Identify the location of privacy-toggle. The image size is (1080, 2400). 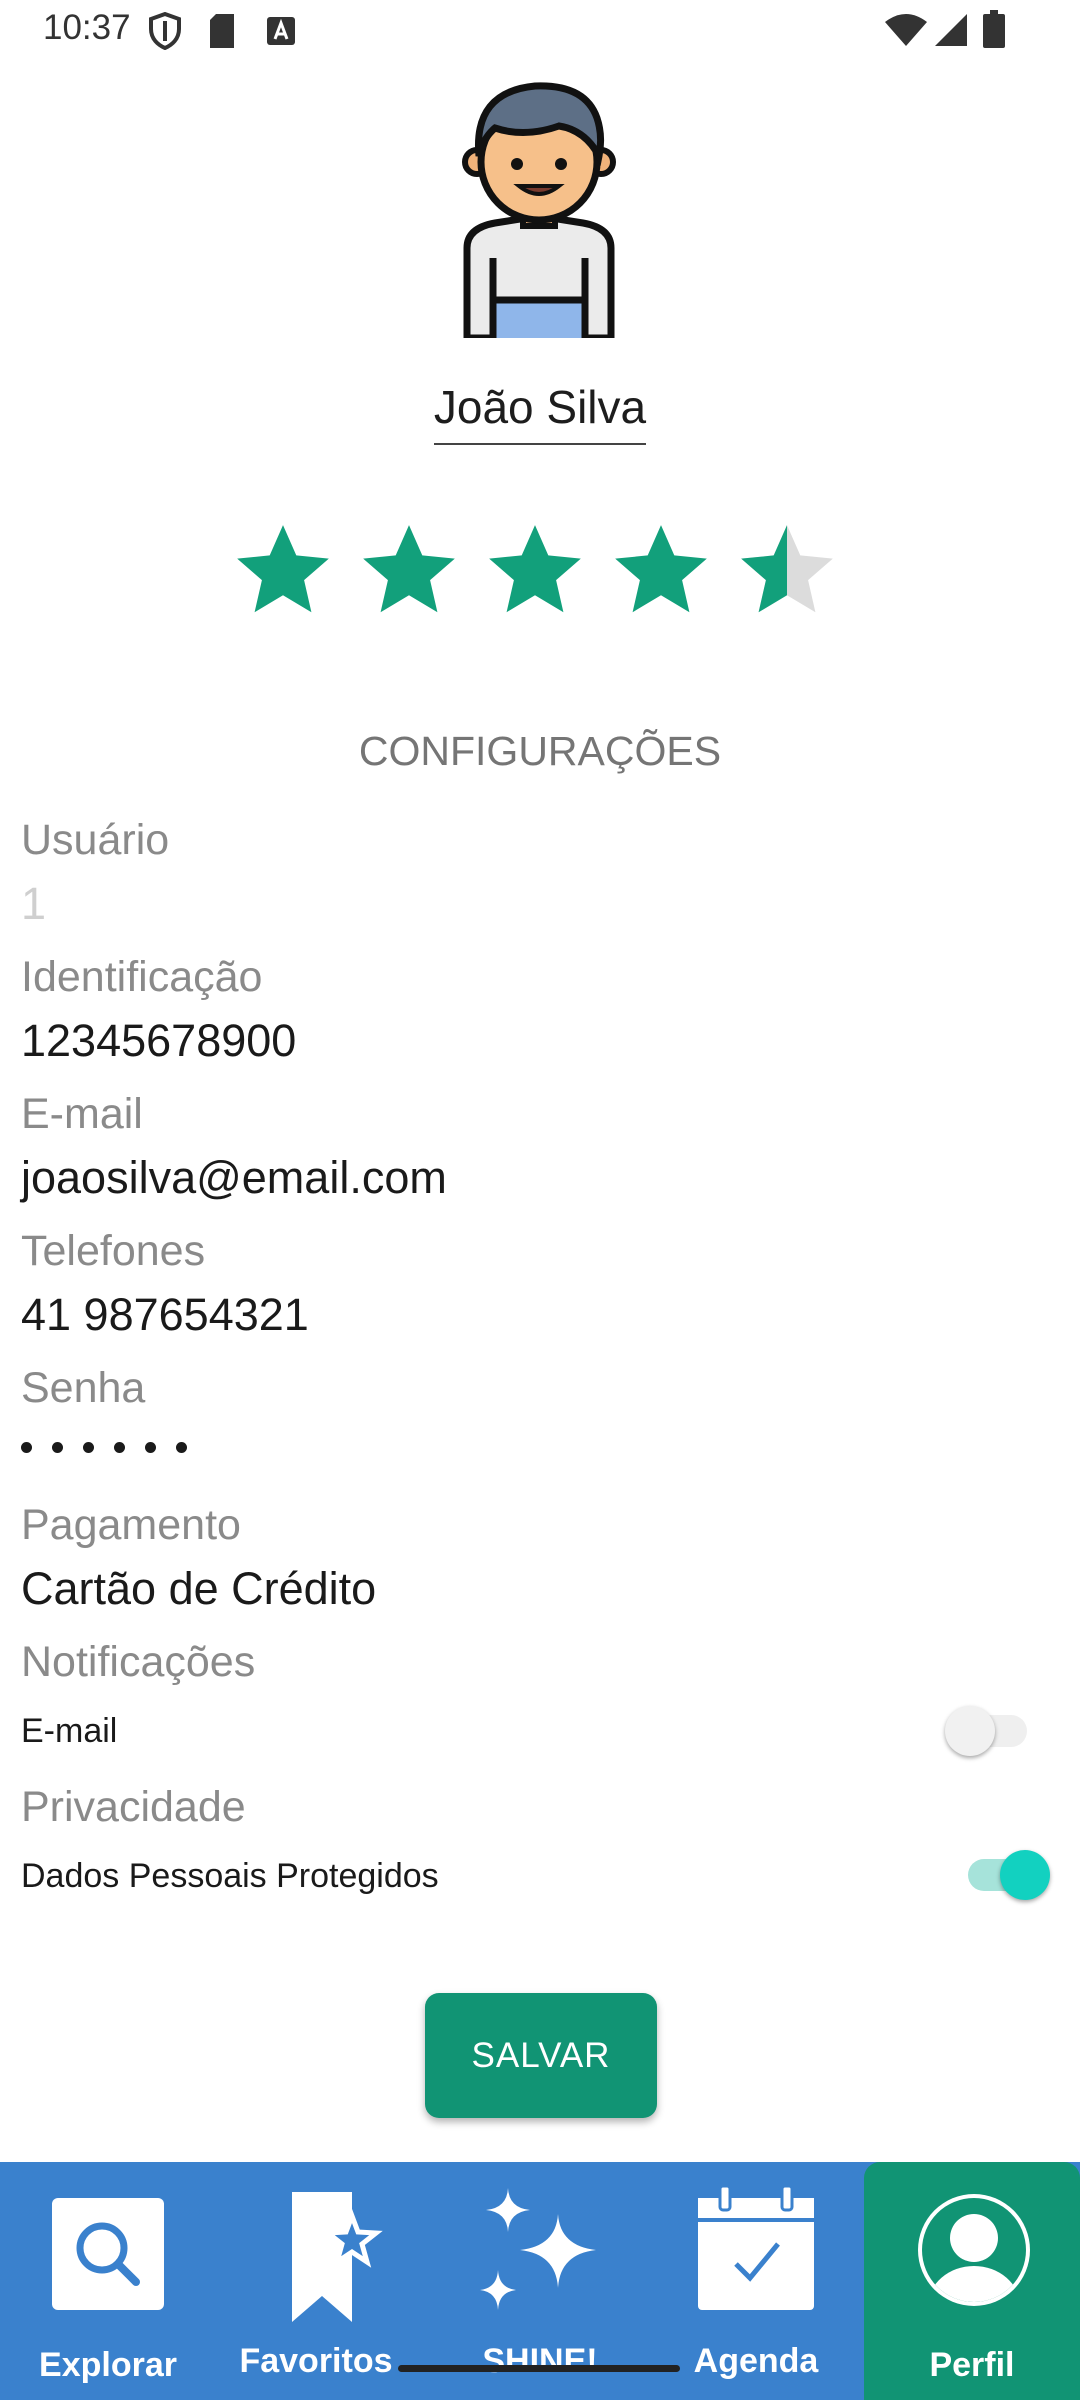
(1005, 1875).